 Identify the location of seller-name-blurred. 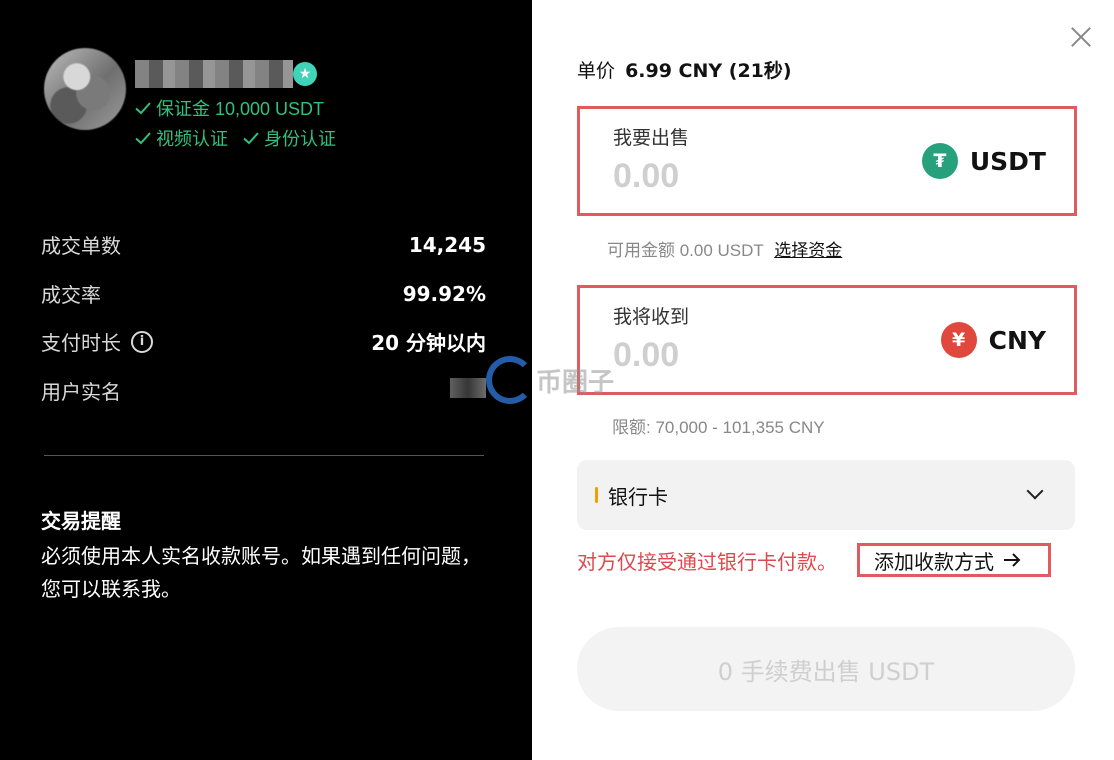
(214, 74).